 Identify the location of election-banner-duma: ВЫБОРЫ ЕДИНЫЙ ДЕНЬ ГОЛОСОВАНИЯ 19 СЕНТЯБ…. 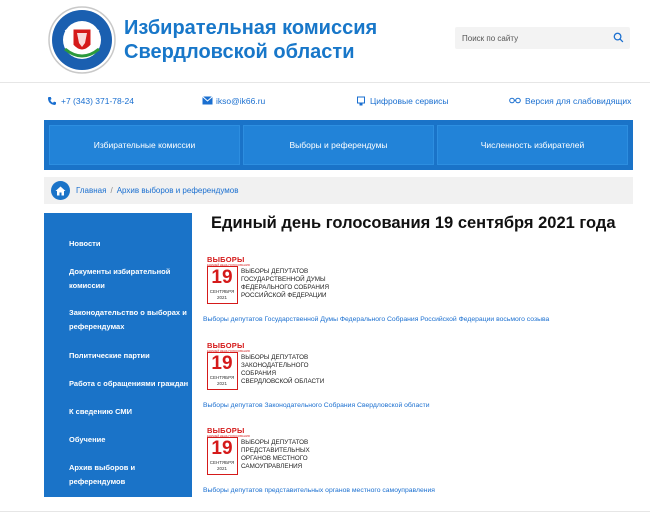
(277, 282).